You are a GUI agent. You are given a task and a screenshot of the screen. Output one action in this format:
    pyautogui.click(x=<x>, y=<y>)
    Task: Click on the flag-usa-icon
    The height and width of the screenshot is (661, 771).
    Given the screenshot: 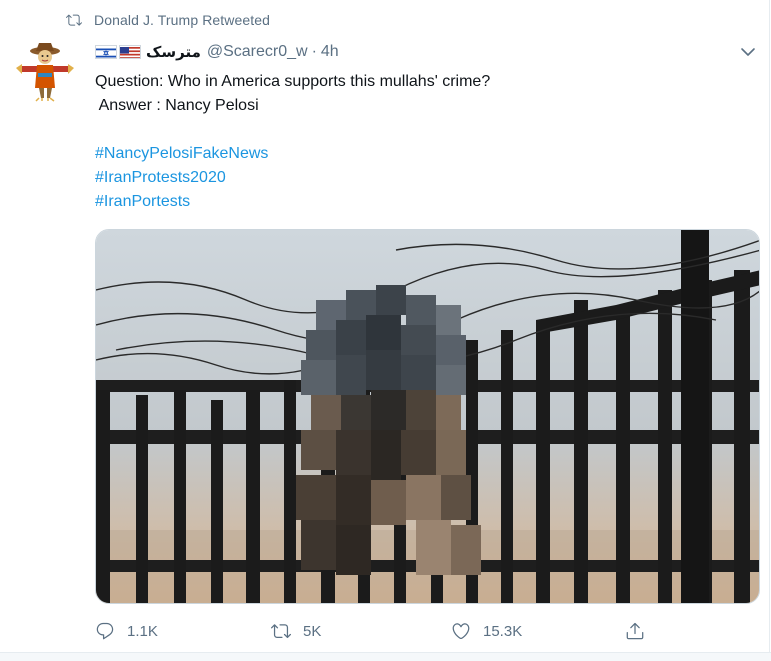 What is the action you would take?
    pyautogui.click(x=130, y=52)
    